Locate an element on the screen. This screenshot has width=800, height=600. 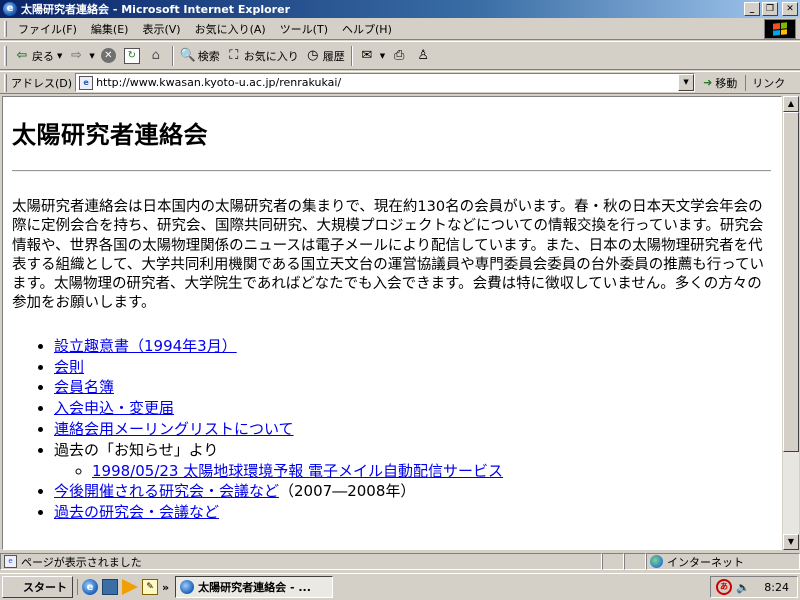
taskbar: スタート e ✎ » 太陽研究者連絡会 - ... あ 🔈 8:24 is located at coordinates (400, 586).